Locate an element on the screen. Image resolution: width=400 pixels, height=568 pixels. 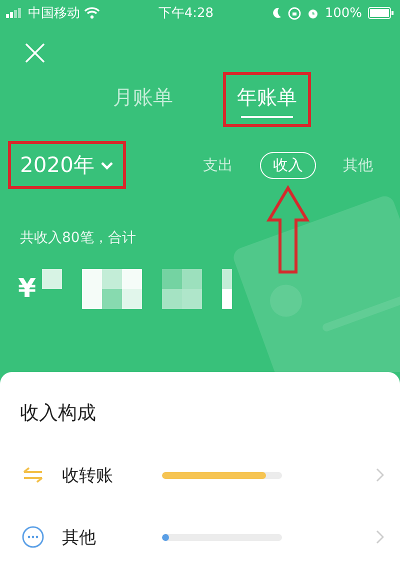
carrier-name: 中国移动 is located at coordinates (54, 13).